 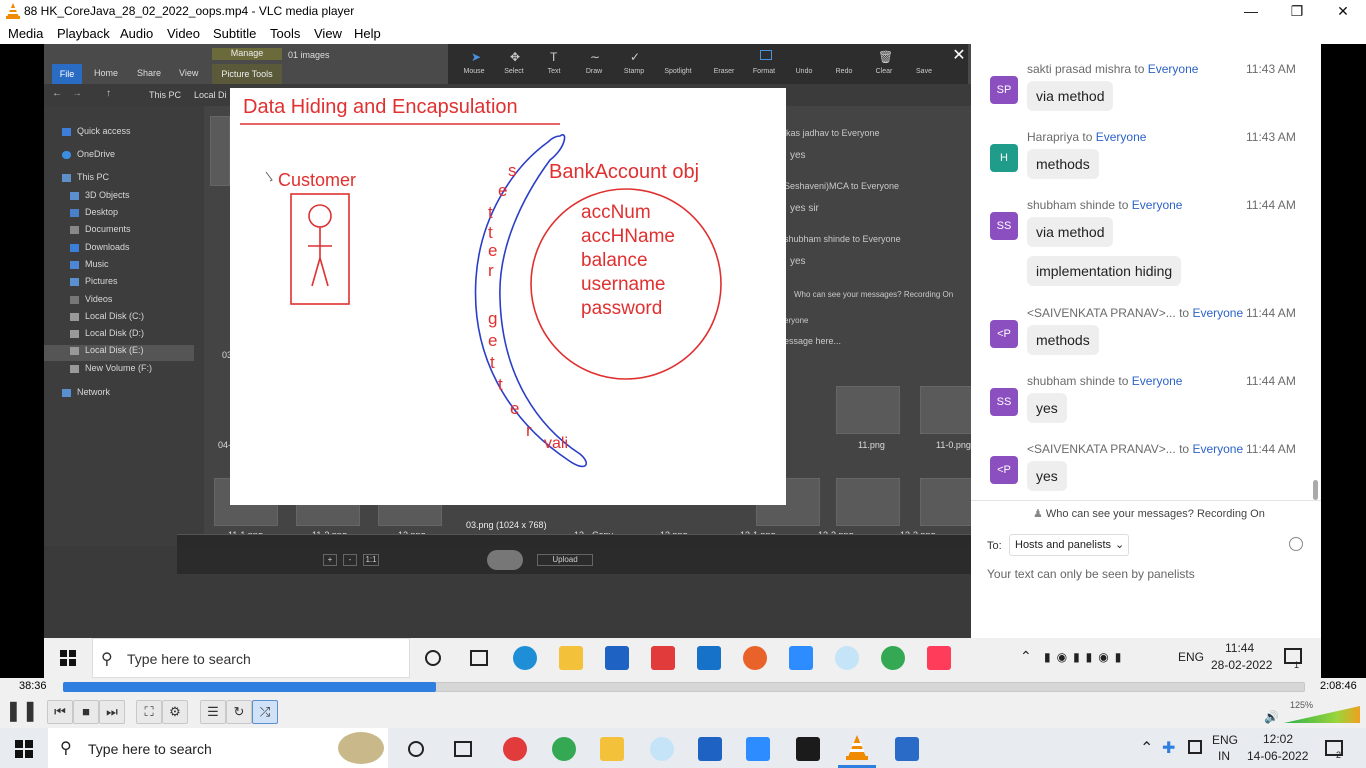 What do you see at coordinates (1297, 11) in the screenshot?
I see `restore-button: ❐` at bounding box center [1297, 11].